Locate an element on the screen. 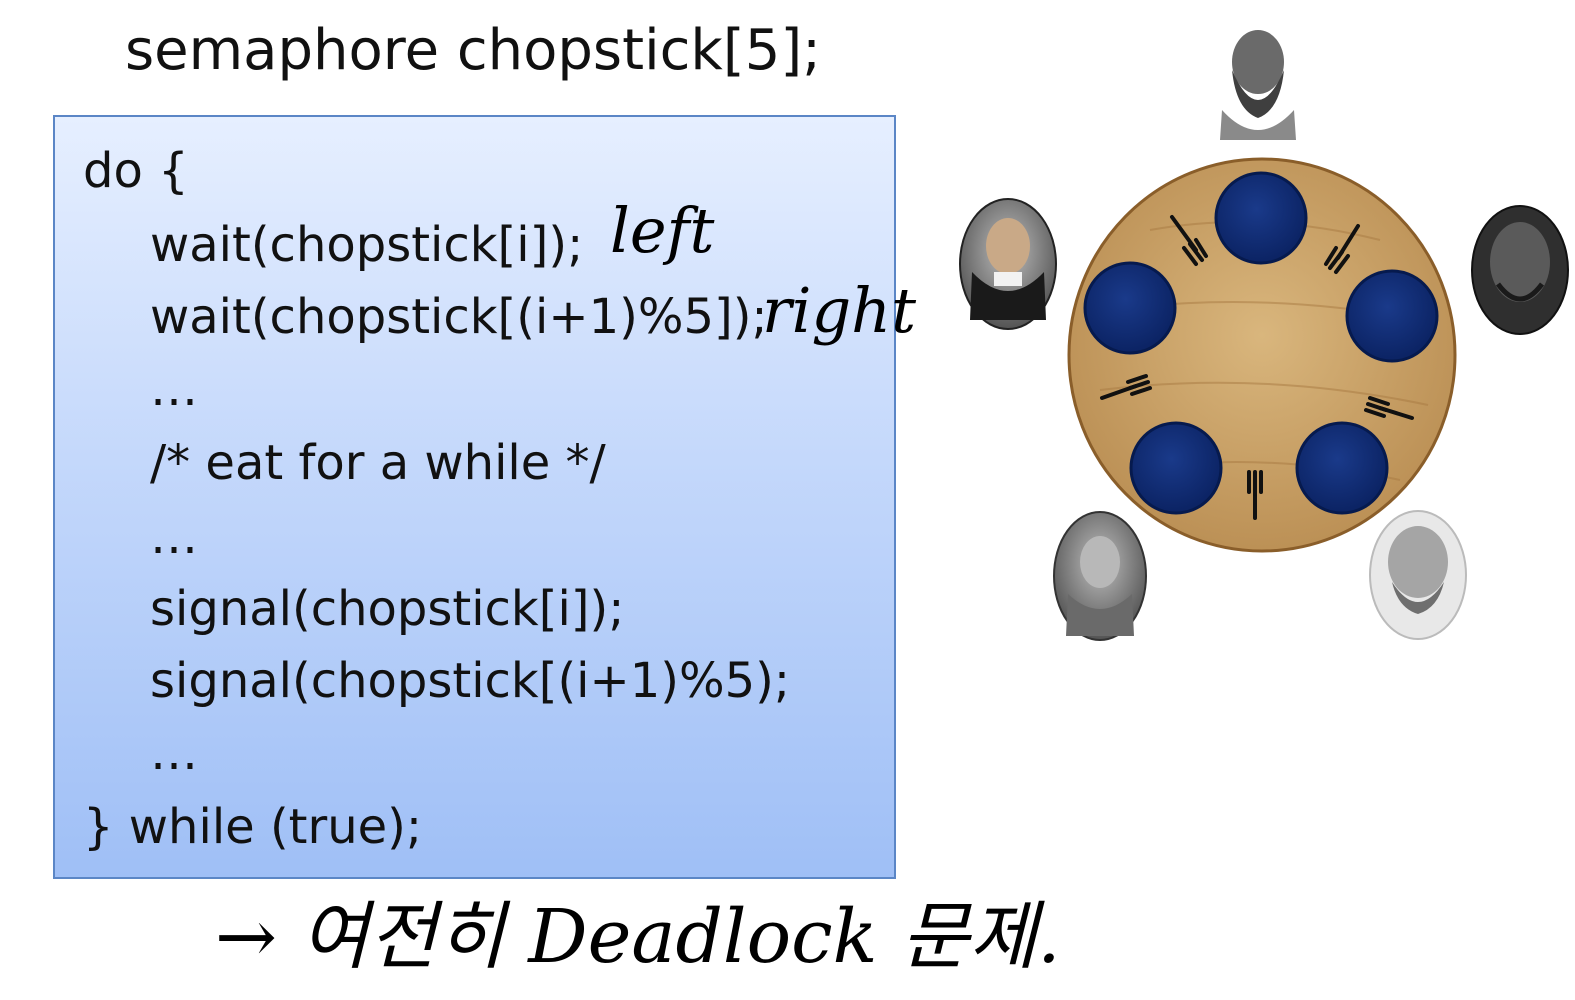 This screenshot has width=1575, height=1000. svg-text: → 여전히 Deadlock 문제. is located at coordinates (638, 937).